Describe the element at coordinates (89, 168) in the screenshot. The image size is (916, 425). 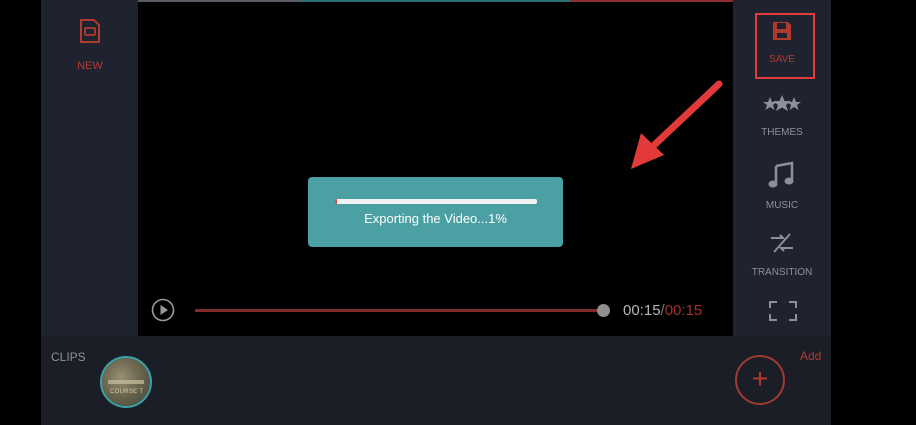
I see `left-panel: NEW` at that location.